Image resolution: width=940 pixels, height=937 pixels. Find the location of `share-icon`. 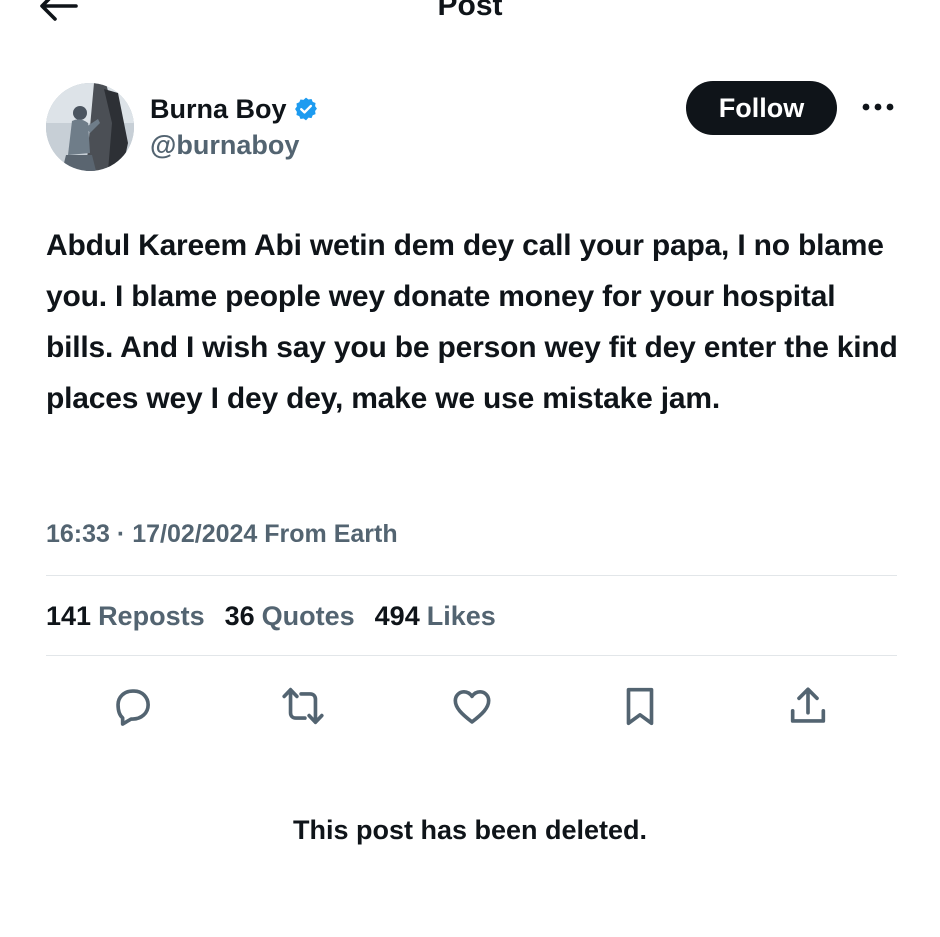

share-icon is located at coordinates (808, 705).